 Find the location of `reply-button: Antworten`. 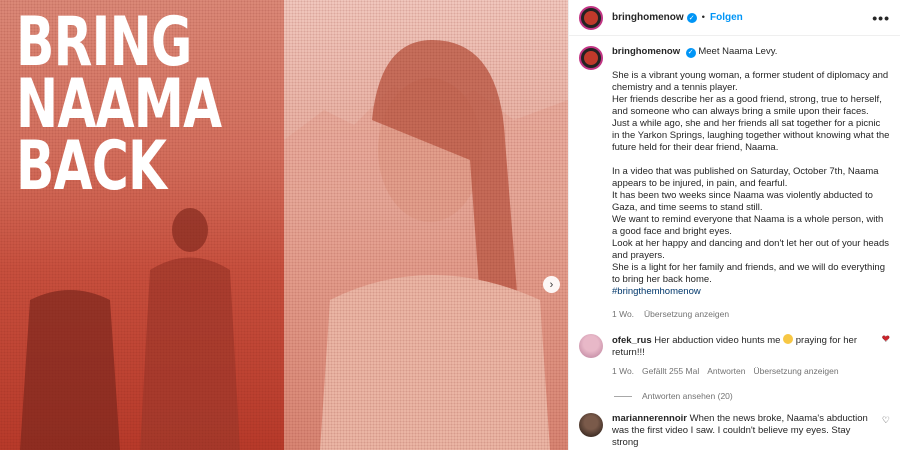

reply-button: Antworten is located at coordinates (726, 371).